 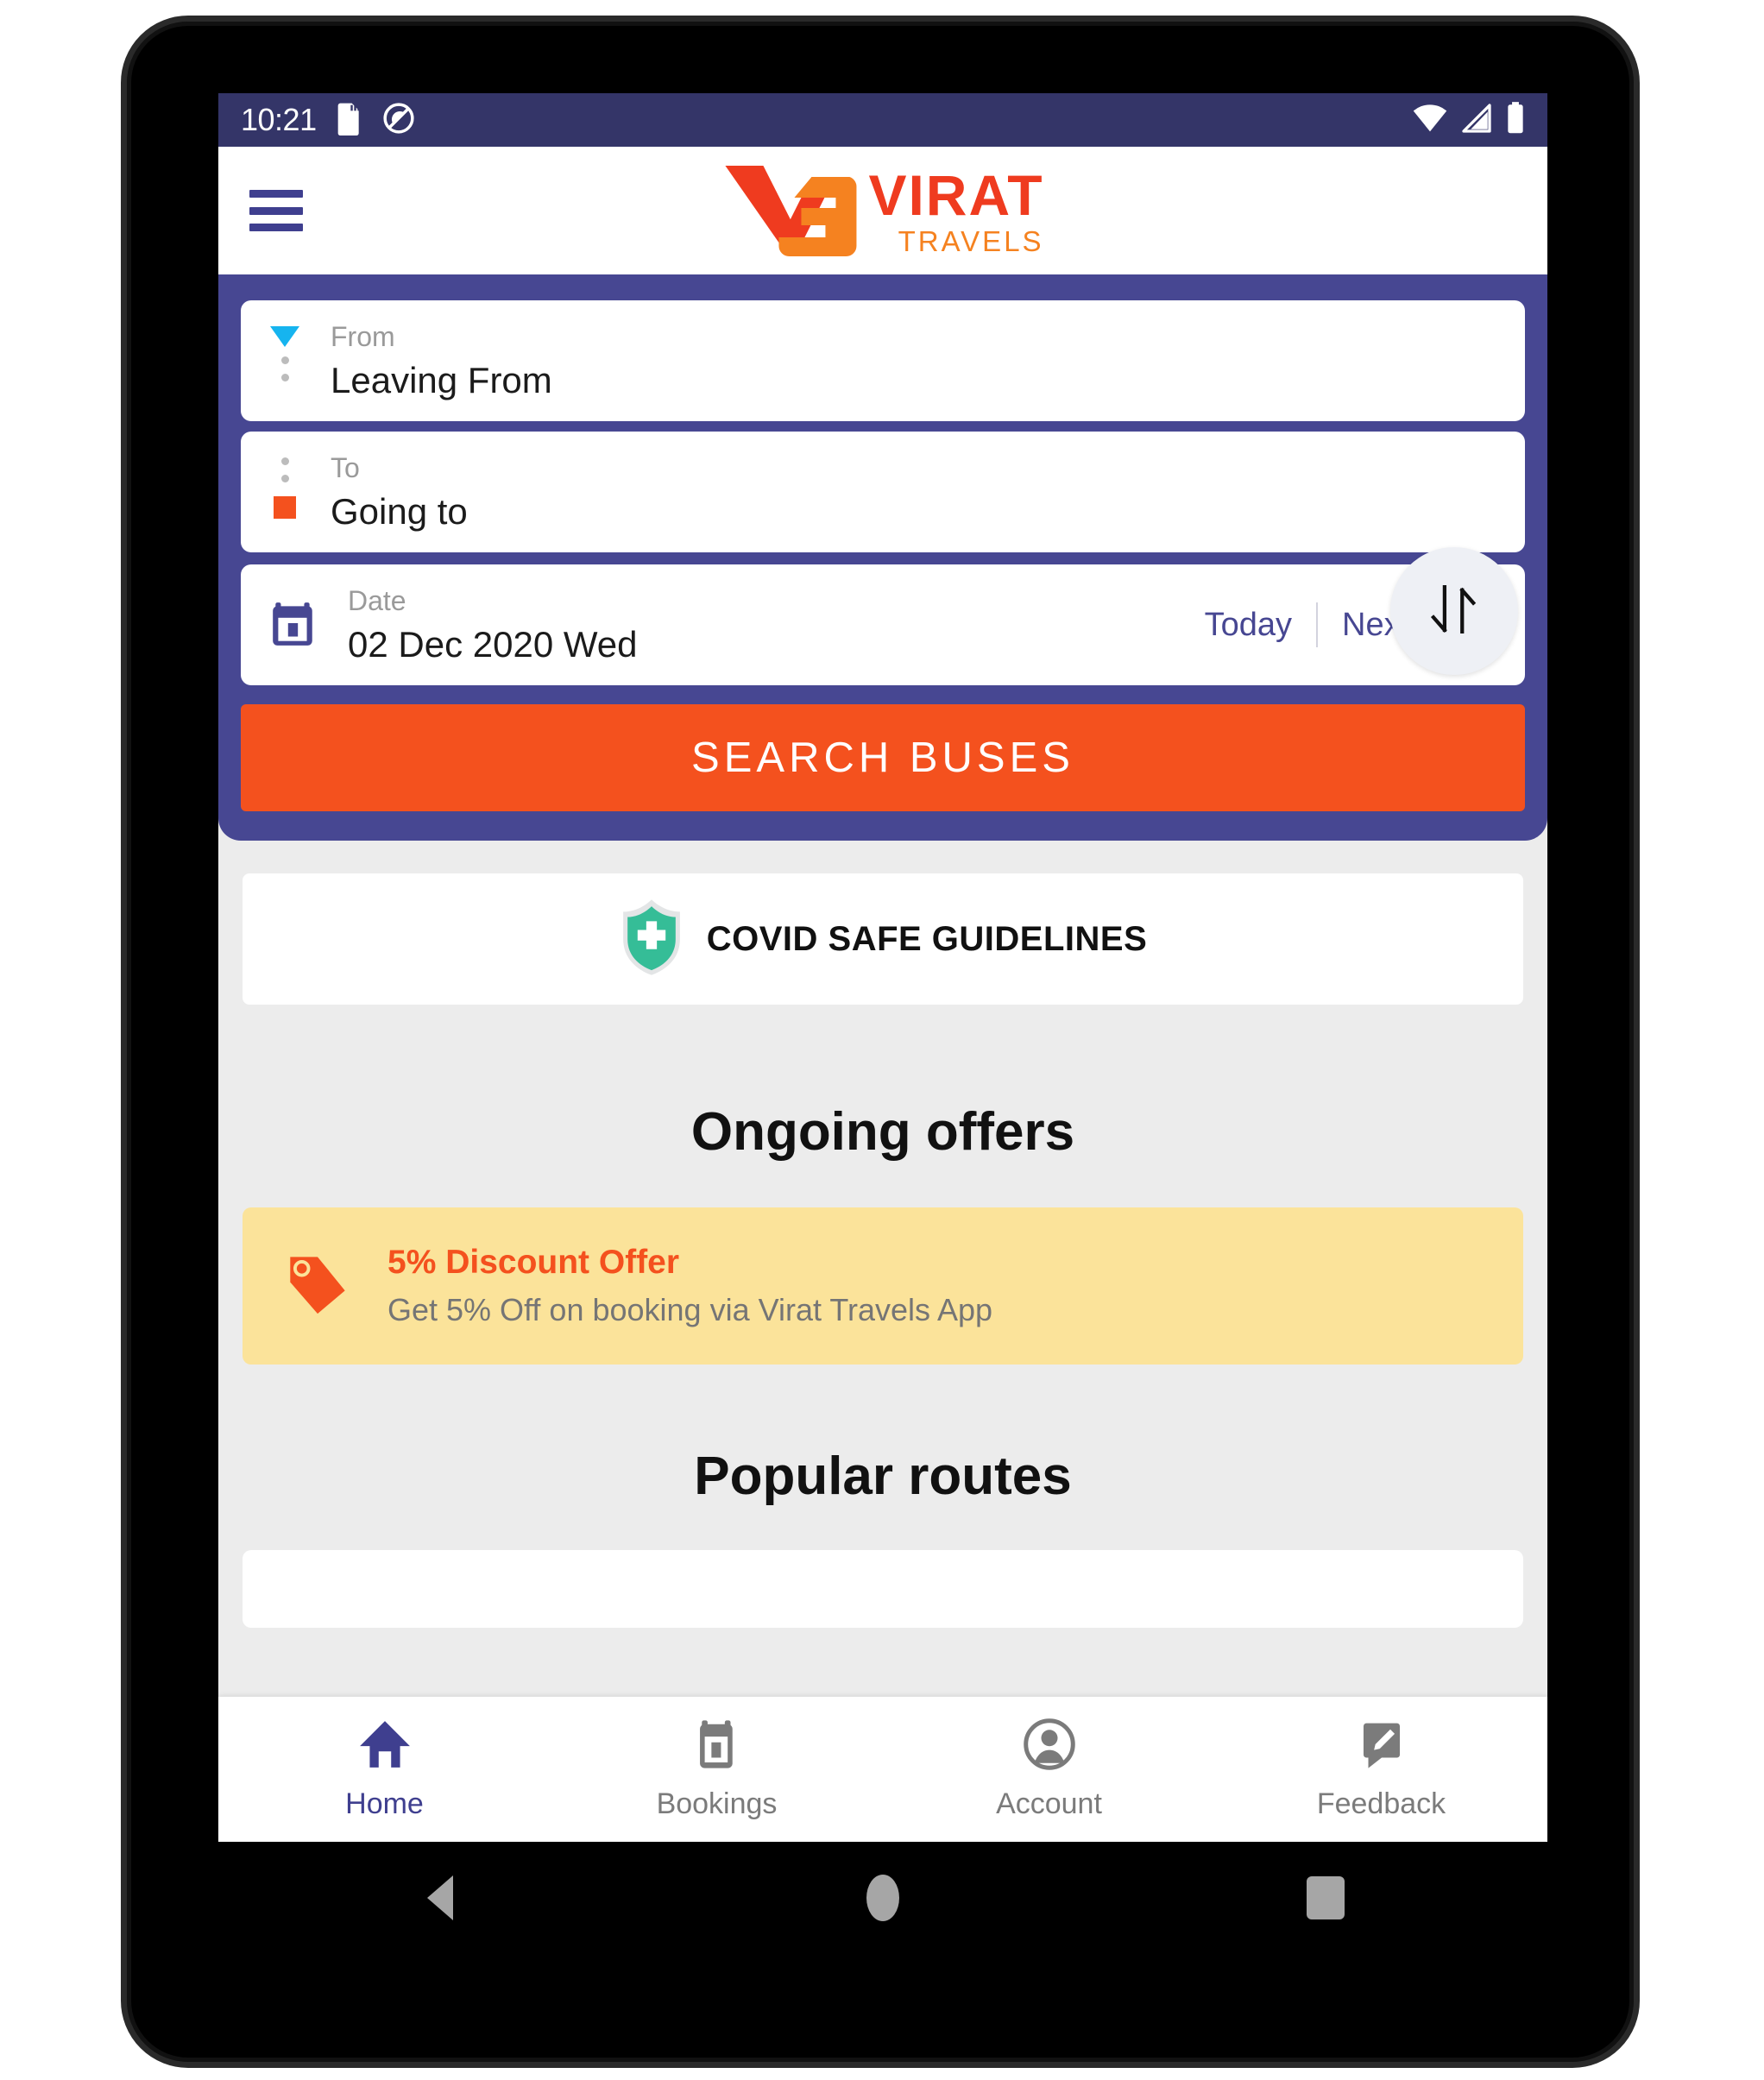 I want to click on nav-item-feedback: Feedback, so click(x=1381, y=1770).